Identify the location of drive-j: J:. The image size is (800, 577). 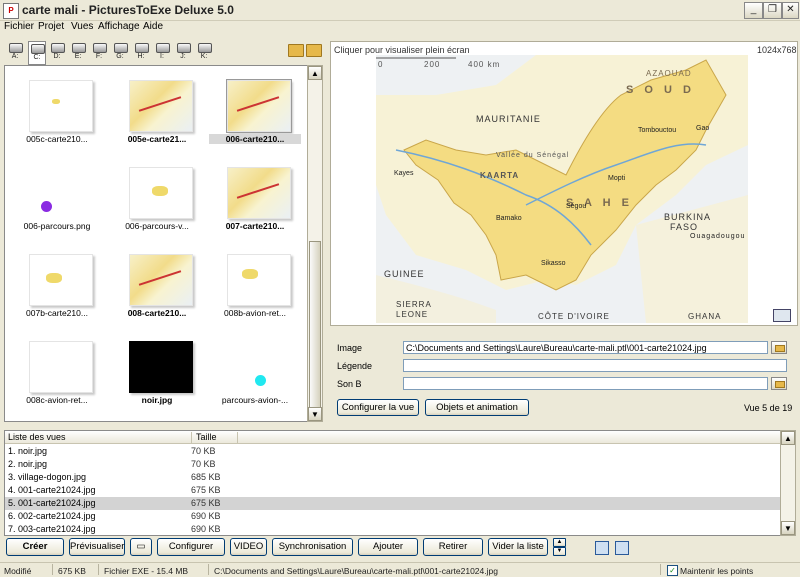
(183, 52).